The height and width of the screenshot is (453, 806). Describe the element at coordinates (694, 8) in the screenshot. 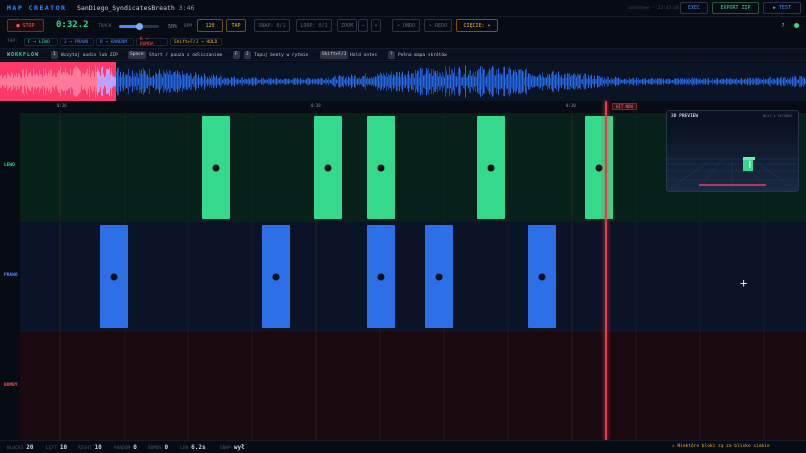

I see `exec-button: EXEC` at that location.